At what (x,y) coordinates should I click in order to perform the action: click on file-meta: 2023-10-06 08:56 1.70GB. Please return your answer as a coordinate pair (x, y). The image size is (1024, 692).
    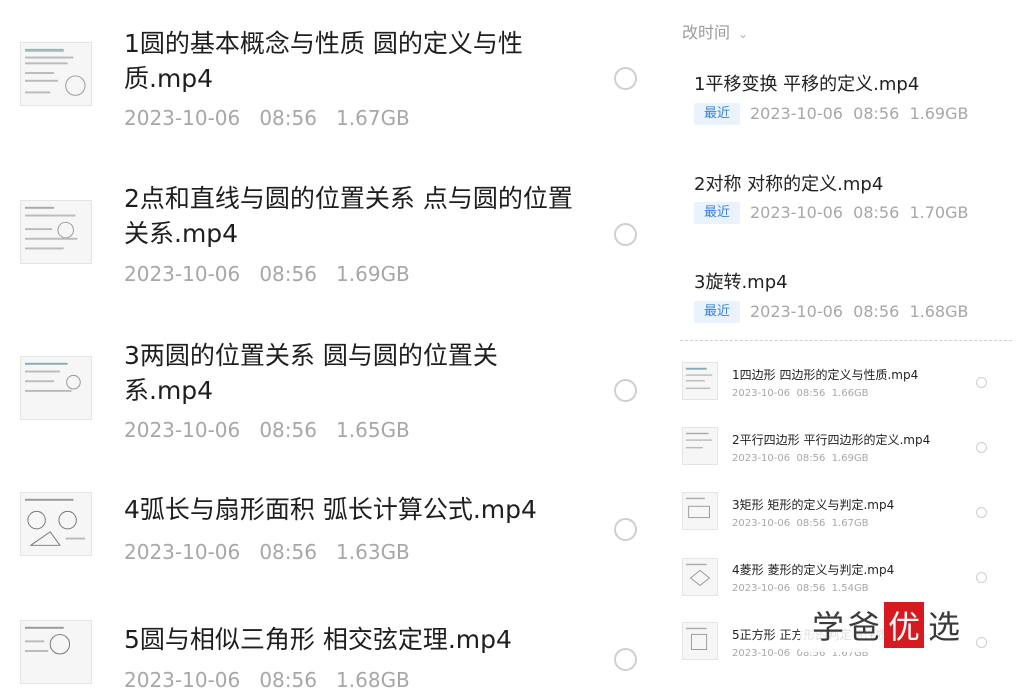
    Looking at the image, I should click on (859, 212).